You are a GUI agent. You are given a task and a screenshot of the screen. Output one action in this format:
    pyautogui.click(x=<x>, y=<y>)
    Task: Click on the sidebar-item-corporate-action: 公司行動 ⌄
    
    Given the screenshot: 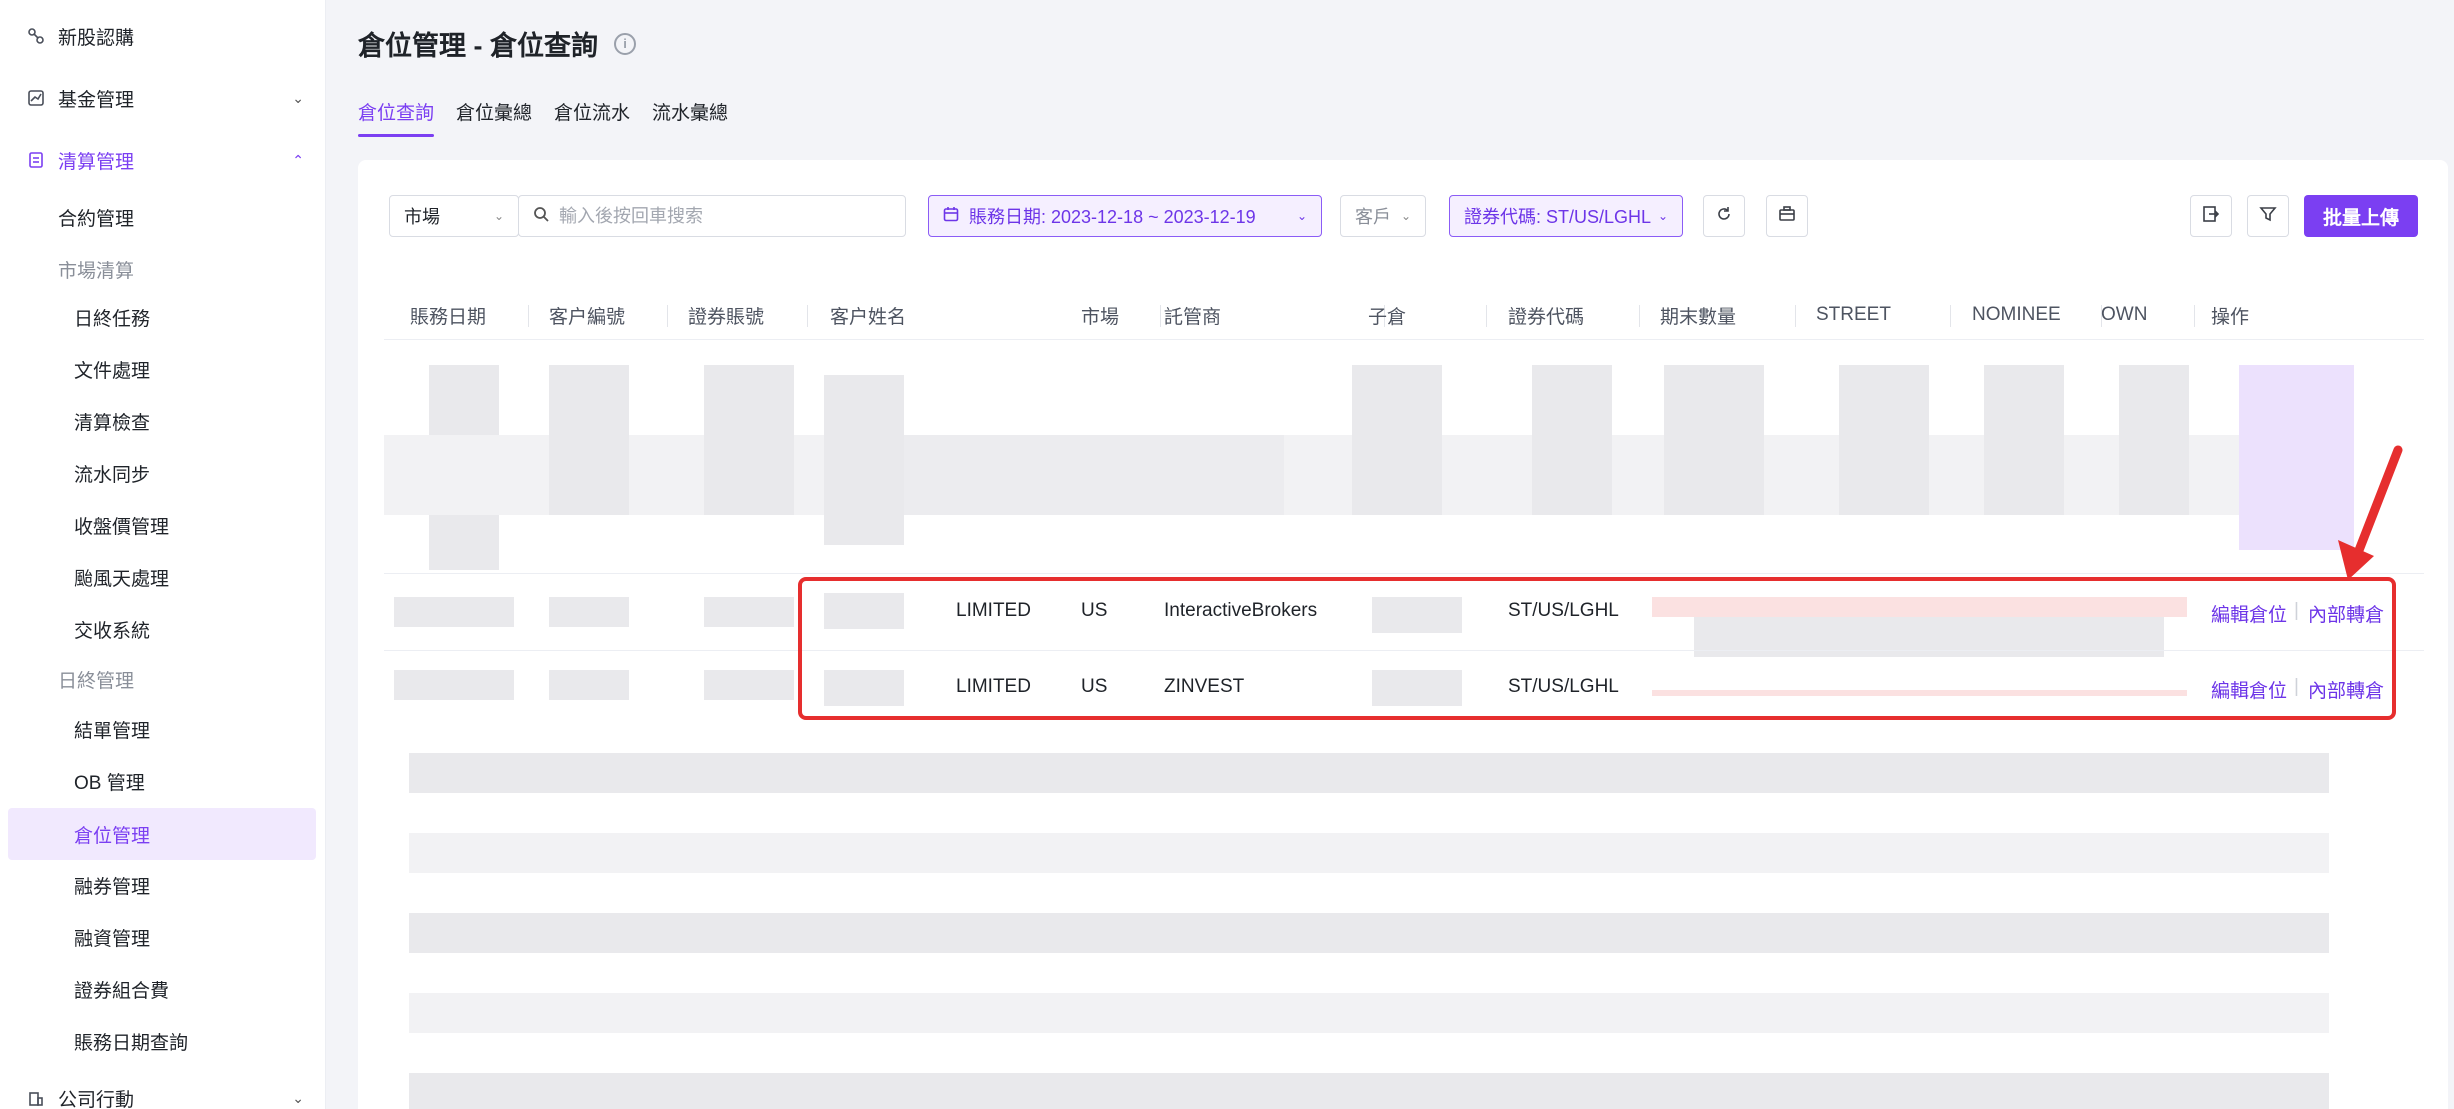 What is the action you would take?
    pyautogui.click(x=163, y=1090)
    